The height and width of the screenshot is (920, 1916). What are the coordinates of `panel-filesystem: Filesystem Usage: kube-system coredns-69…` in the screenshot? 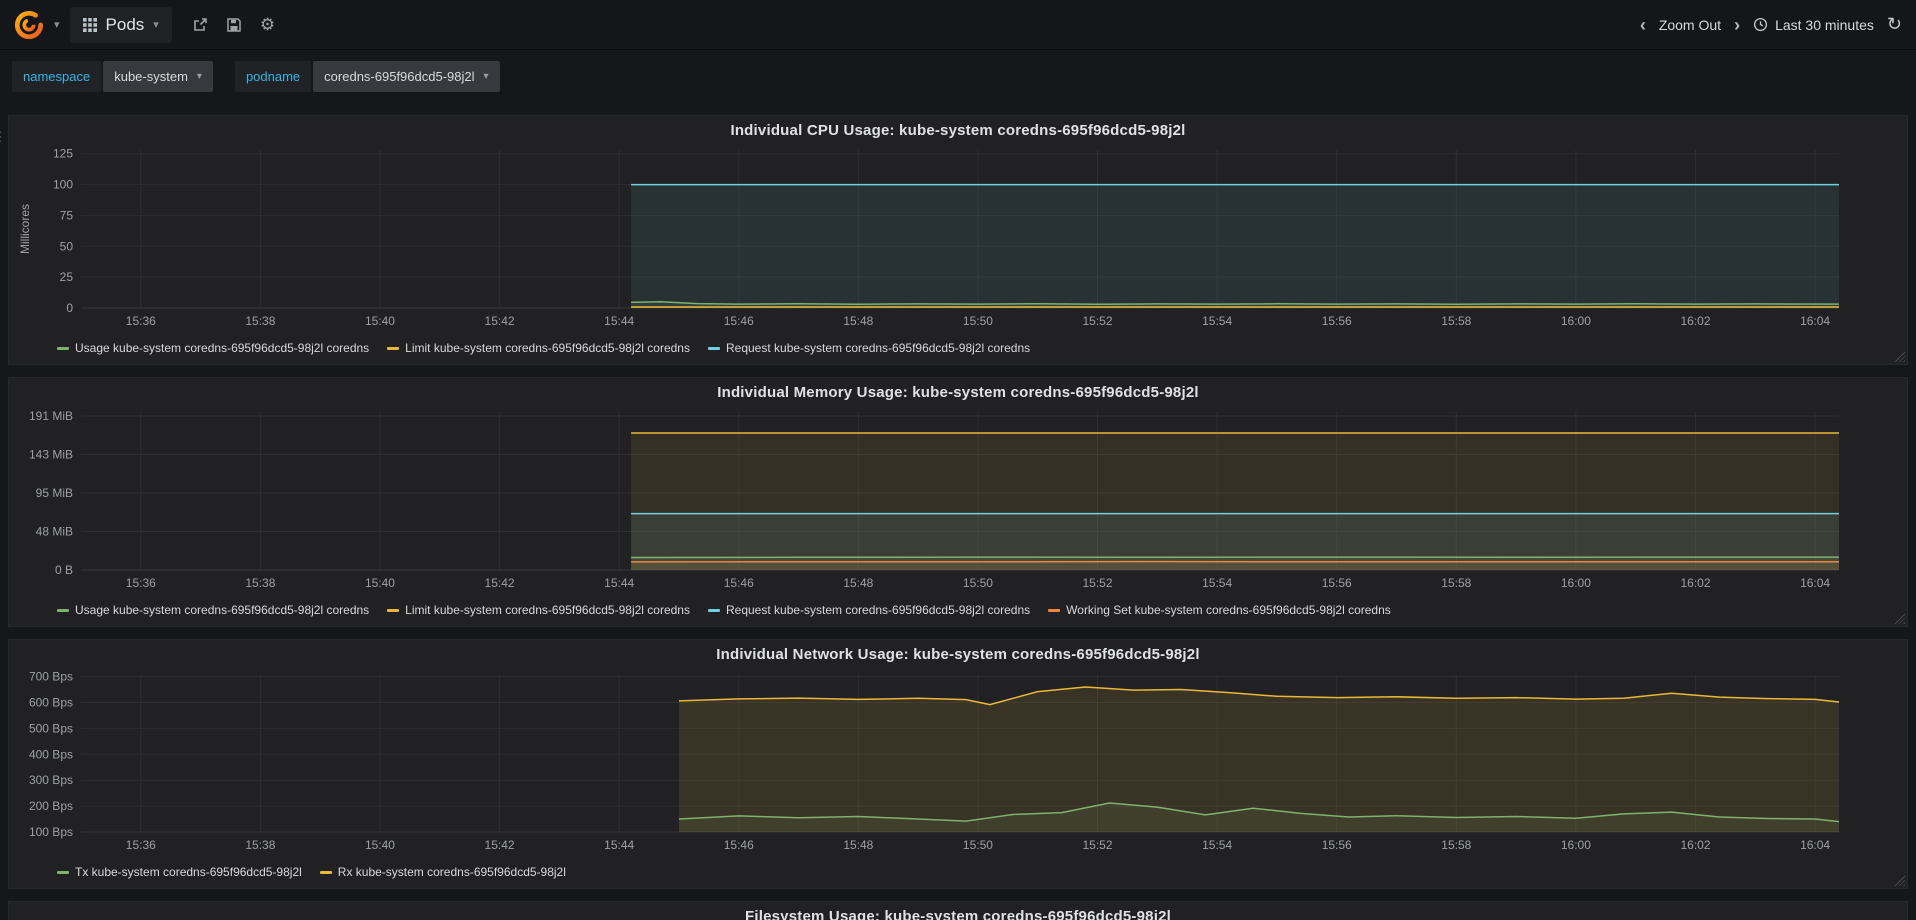 It's located at (958, 910).